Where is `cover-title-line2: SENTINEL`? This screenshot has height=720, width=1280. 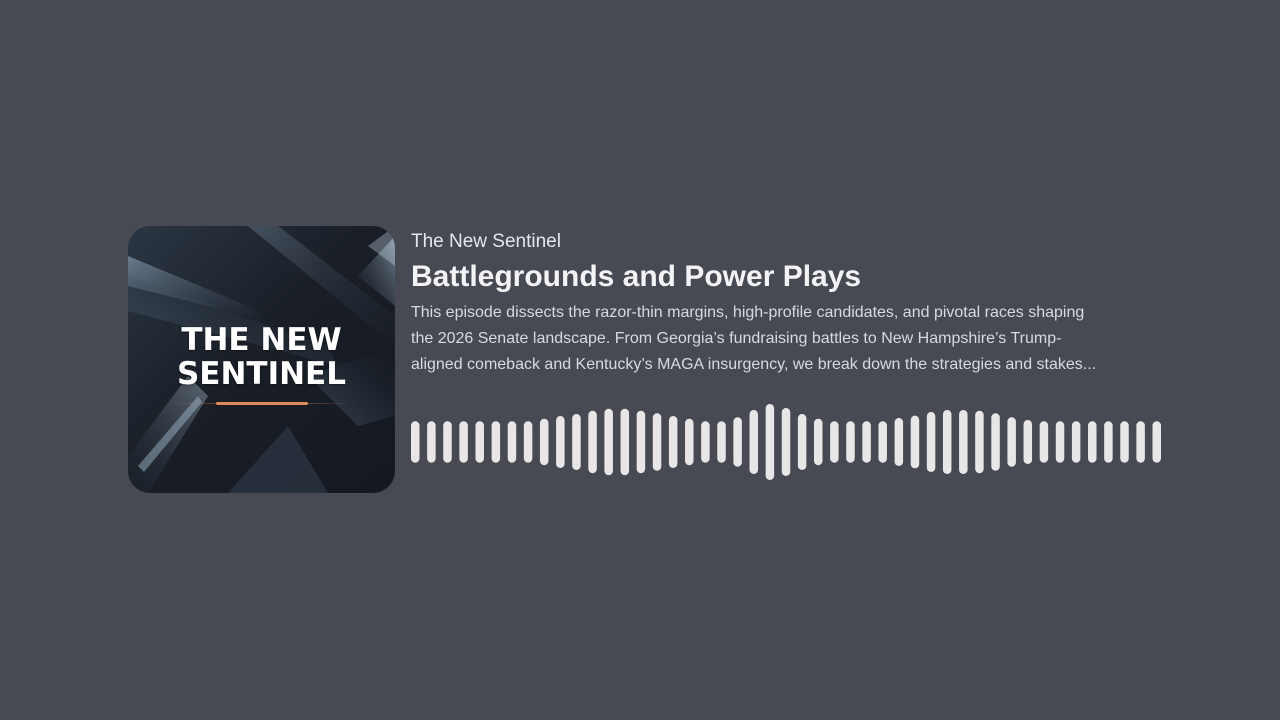 cover-title-line2: SENTINEL is located at coordinates (261, 374).